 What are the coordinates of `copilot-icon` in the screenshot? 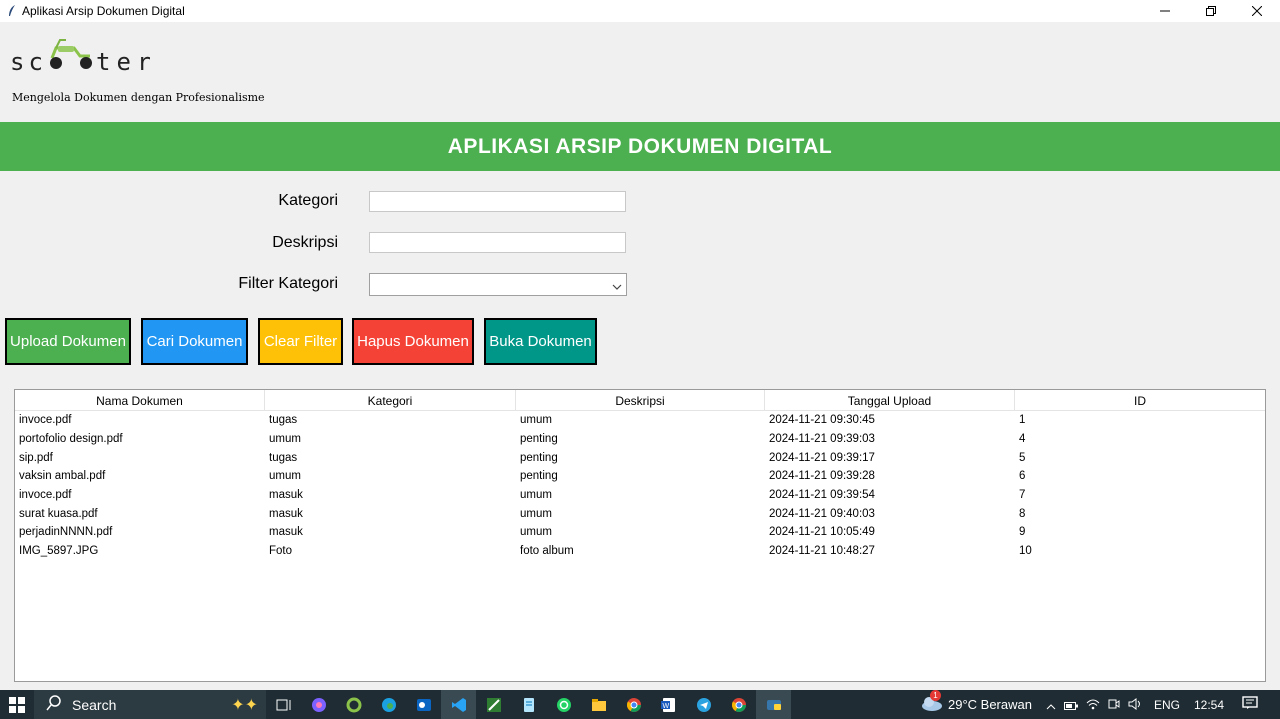 It's located at (318, 704).